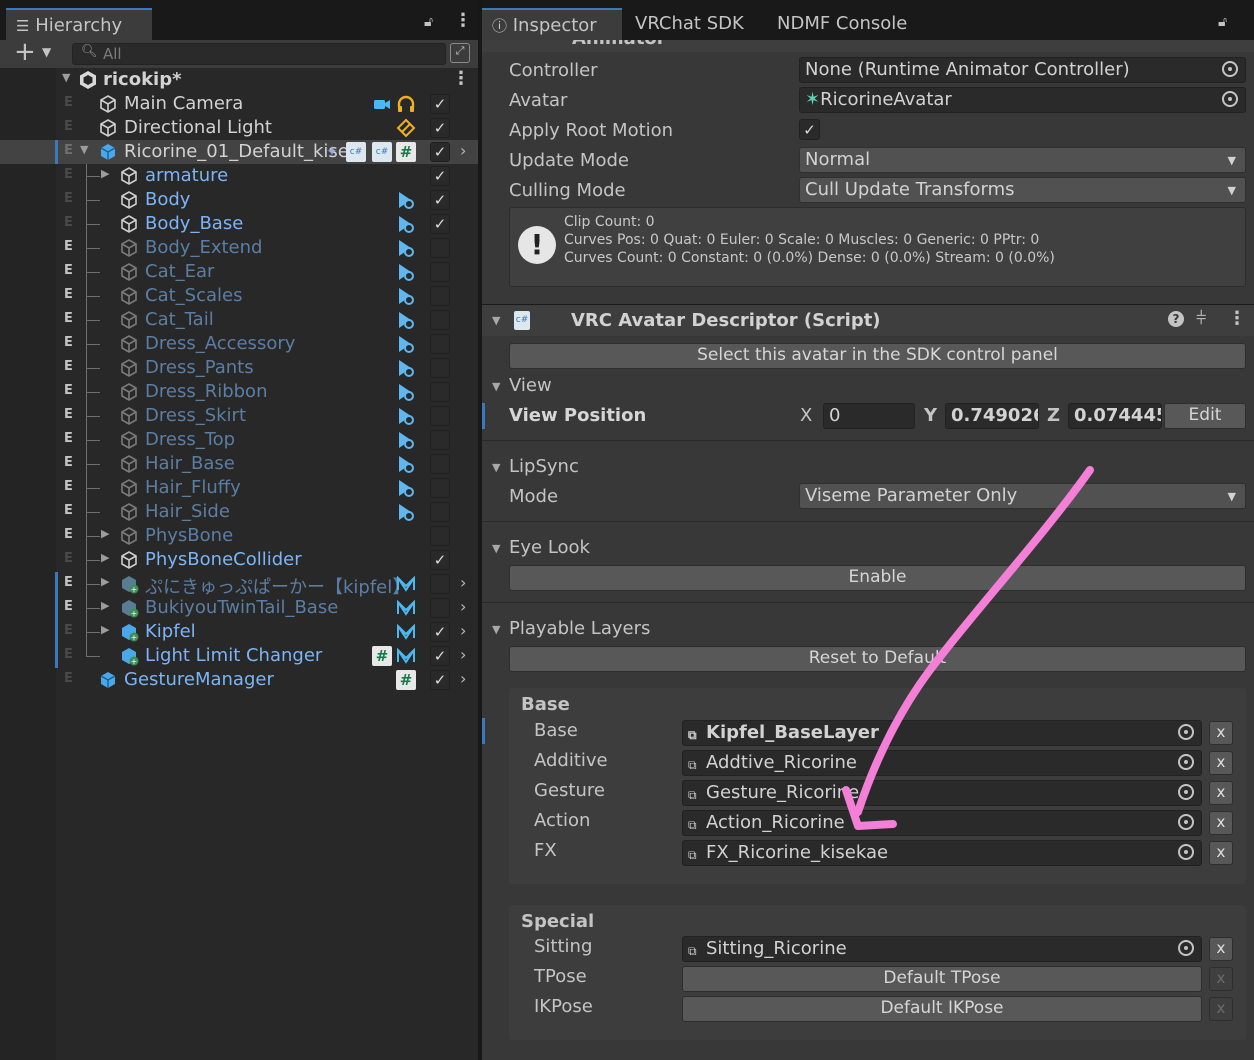 The height and width of the screenshot is (1060, 1254). What do you see at coordinates (942, 1009) in the screenshot?
I see `default-ikpose-button: Default IKPose` at bounding box center [942, 1009].